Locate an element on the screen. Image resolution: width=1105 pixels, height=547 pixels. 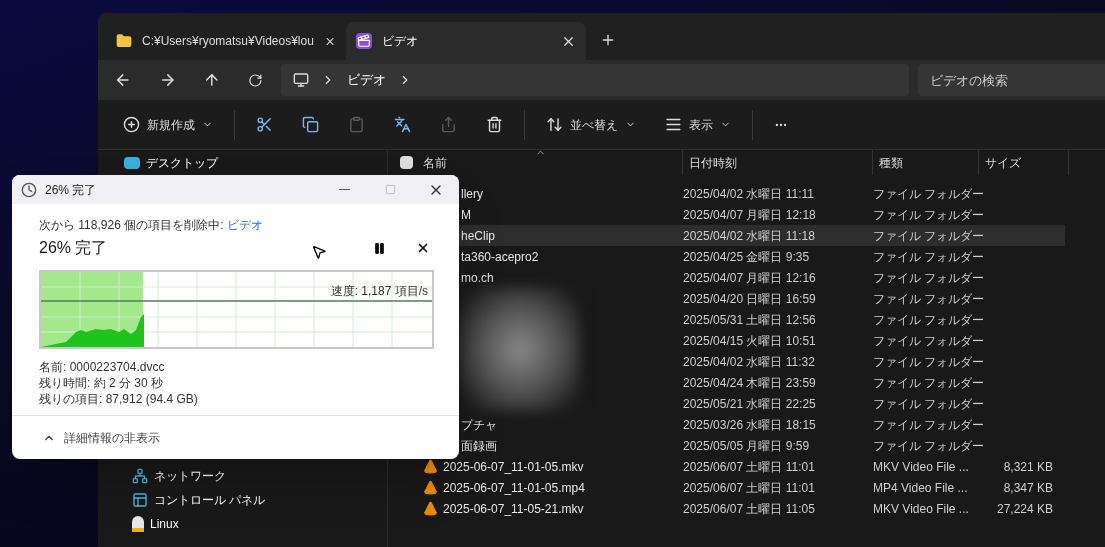
new-icon is located at coordinates (131, 124).